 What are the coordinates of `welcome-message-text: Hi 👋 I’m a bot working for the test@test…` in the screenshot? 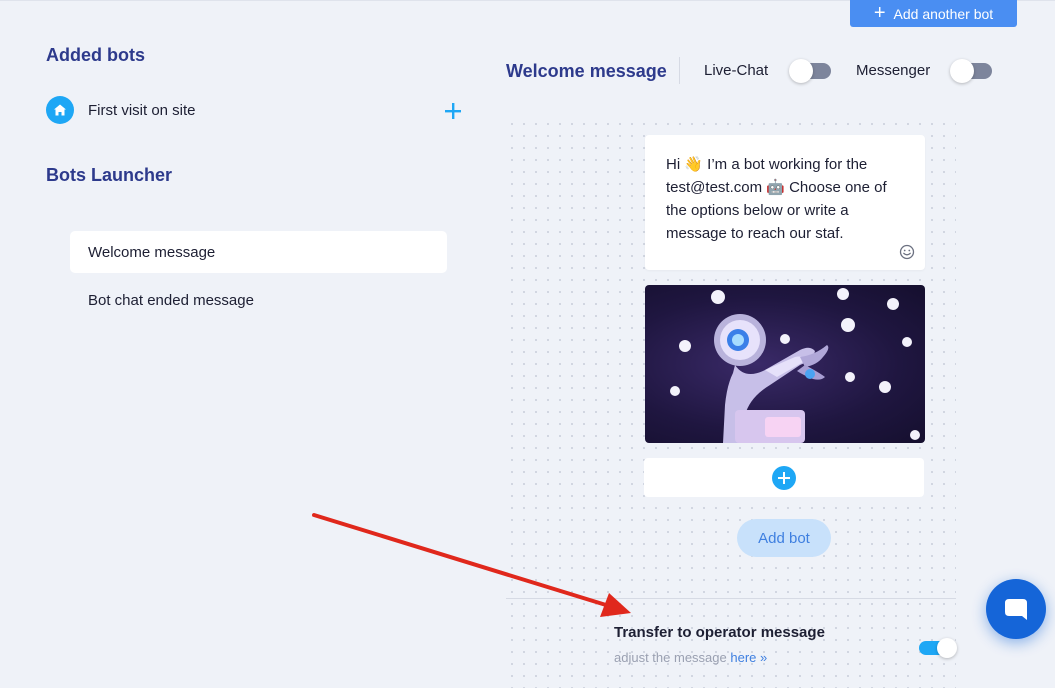 It's located at (776, 199).